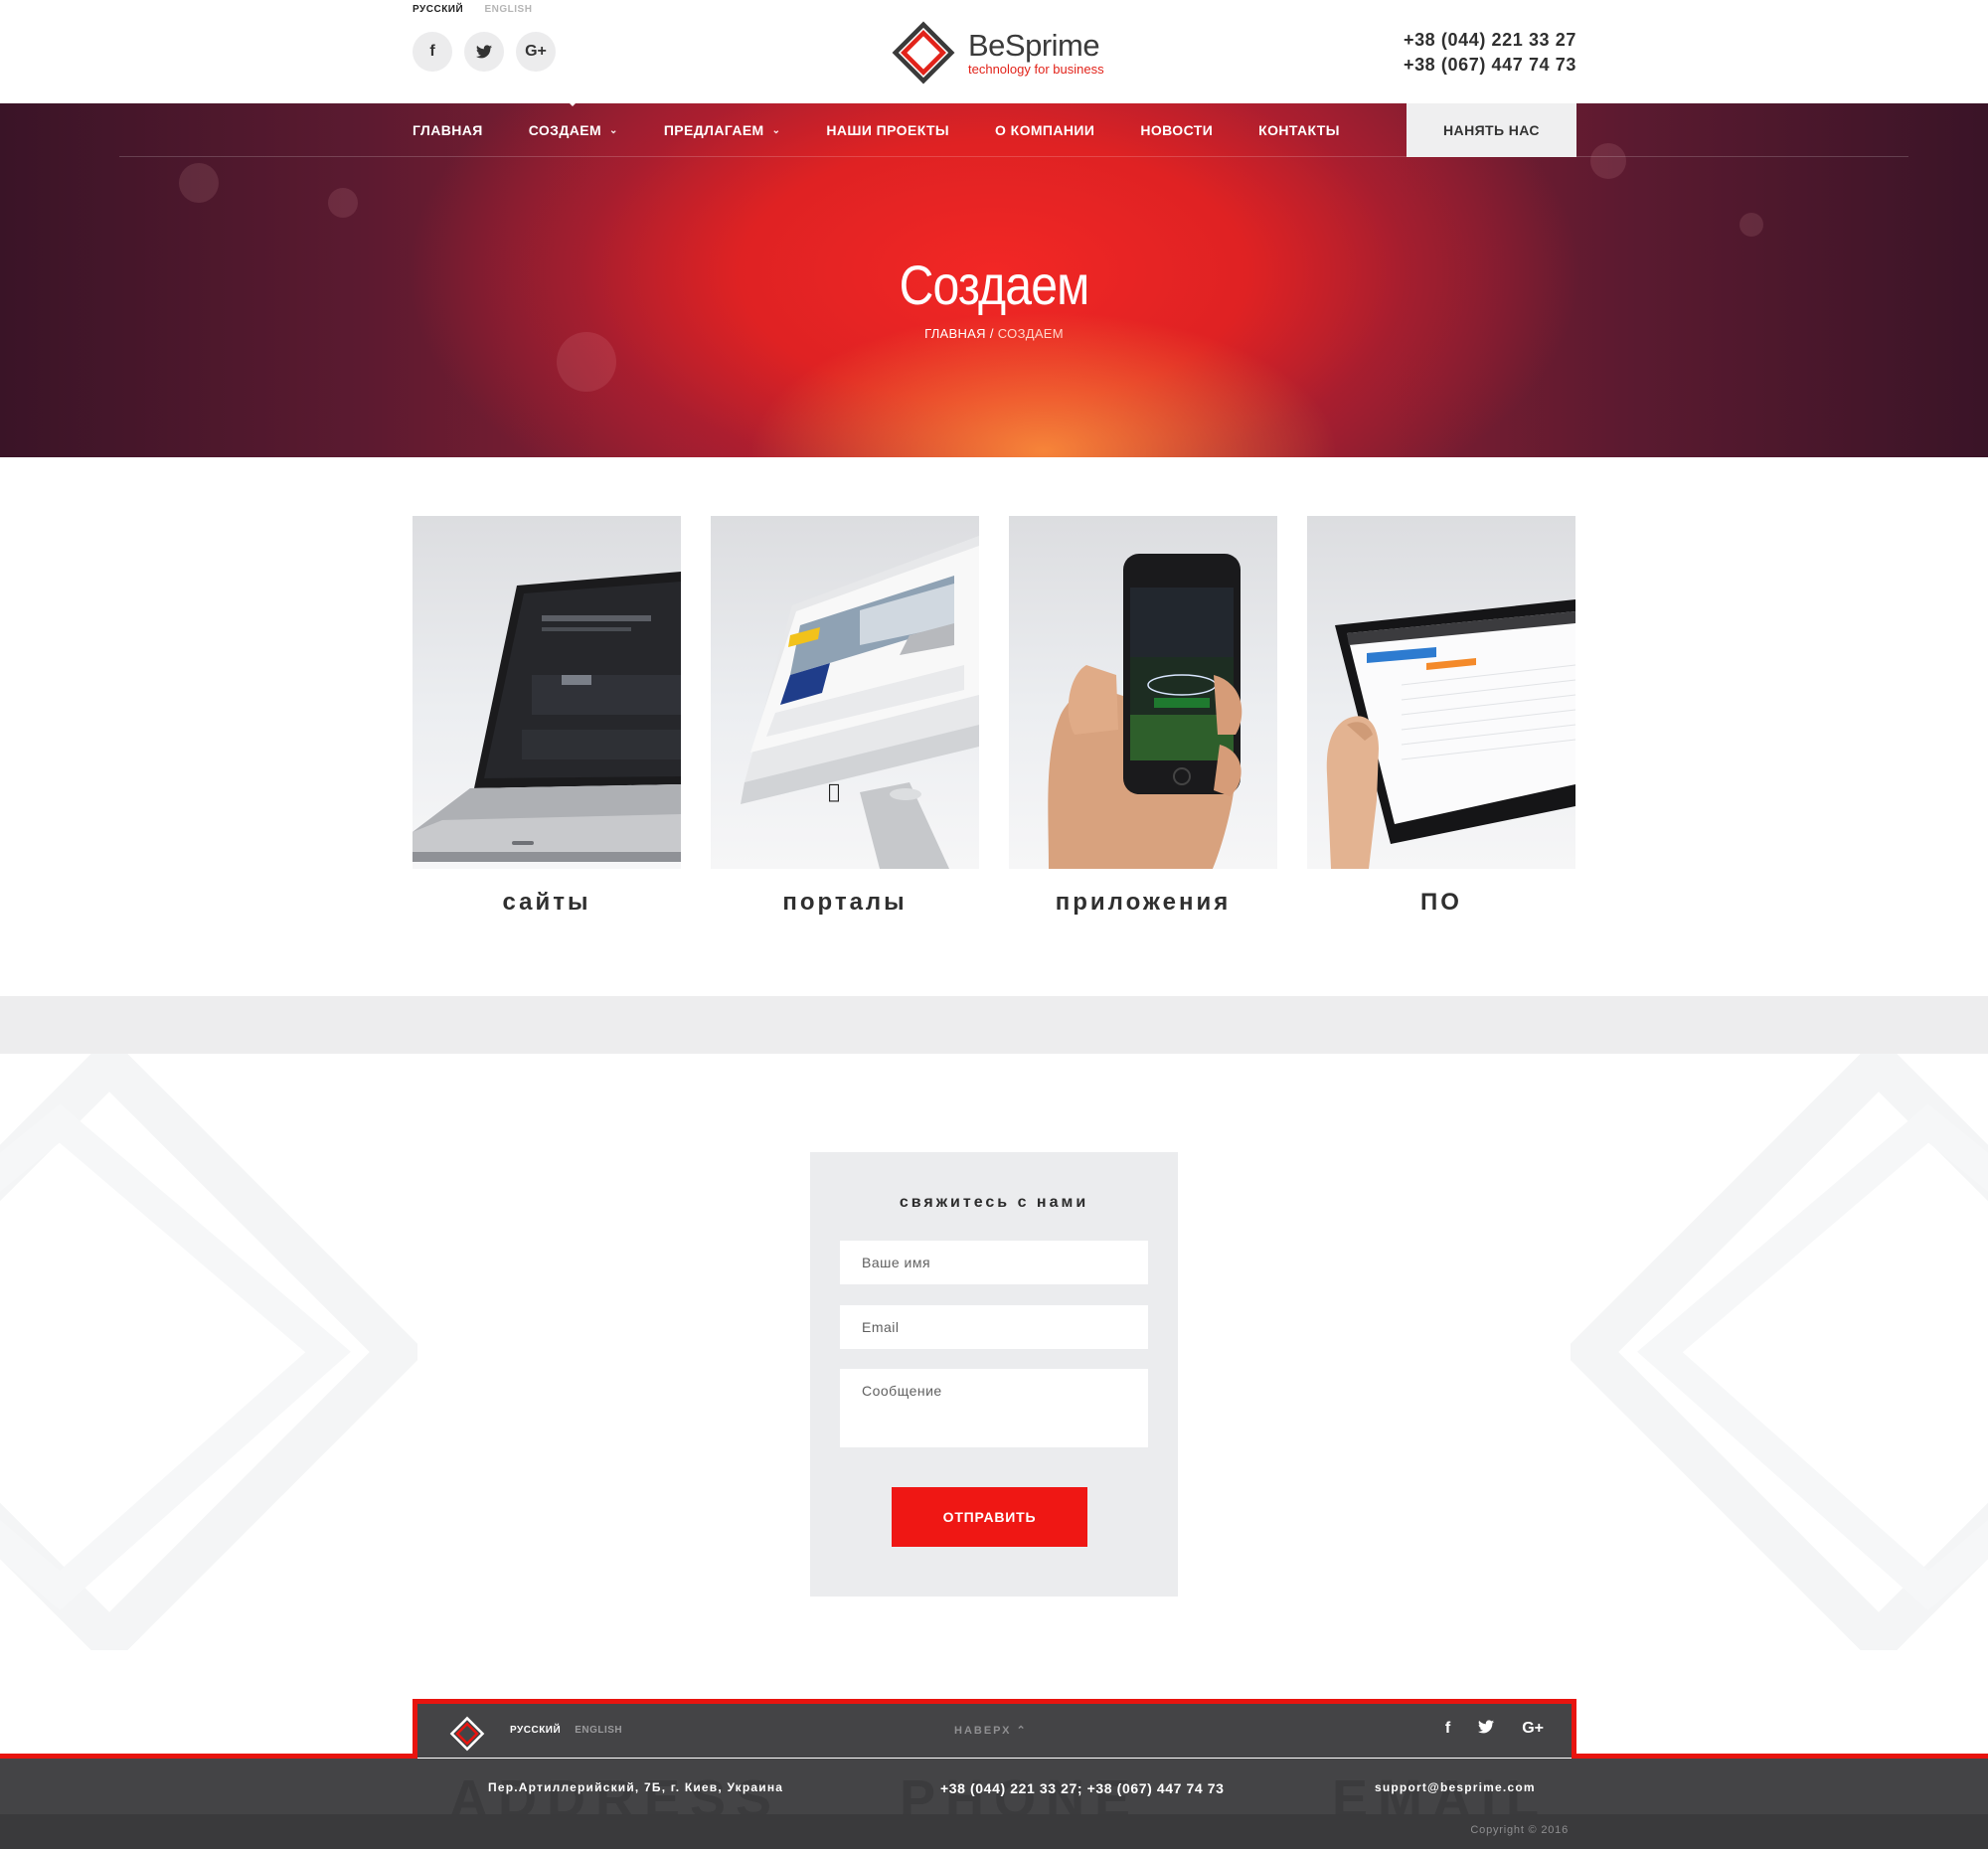 The height and width of the screenshot is (1849, 1988). What do you see at coordinates (1022, 1731) in the screenshot?
I see `chevron-up-icon: ⌃` at bounding box center [1022, 1731].